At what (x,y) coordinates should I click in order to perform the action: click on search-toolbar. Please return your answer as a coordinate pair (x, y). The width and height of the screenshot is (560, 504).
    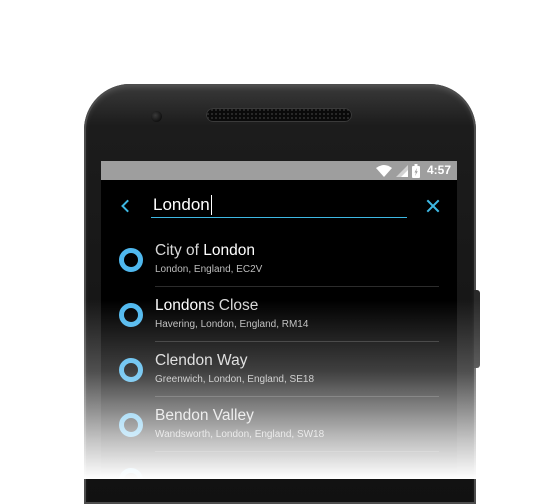
    Looking at the image, I should click on (279, 206).